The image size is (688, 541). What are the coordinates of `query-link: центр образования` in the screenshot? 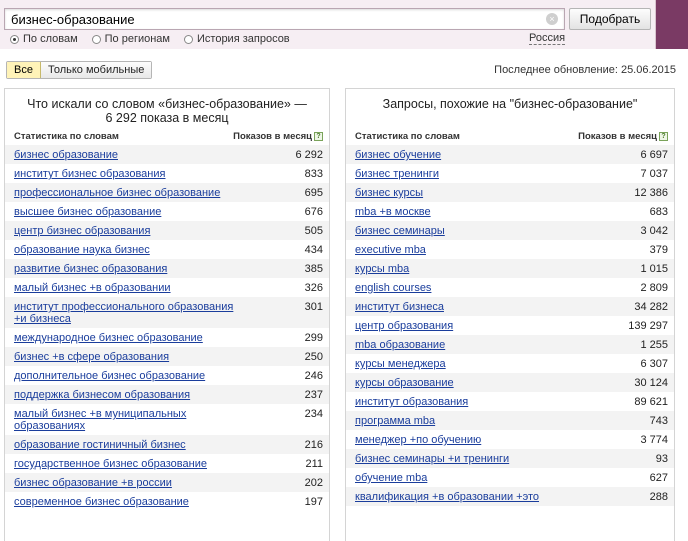 It's located at (404, 326).